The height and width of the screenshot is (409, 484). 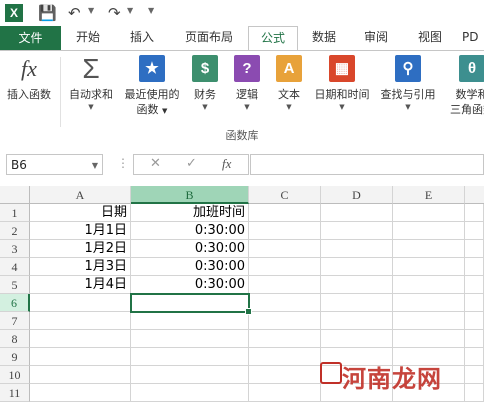 What do you see at coordinates (80, 213) in the screenshot?
I see `cell-a1: 日期` at bounding box center [80, 213].